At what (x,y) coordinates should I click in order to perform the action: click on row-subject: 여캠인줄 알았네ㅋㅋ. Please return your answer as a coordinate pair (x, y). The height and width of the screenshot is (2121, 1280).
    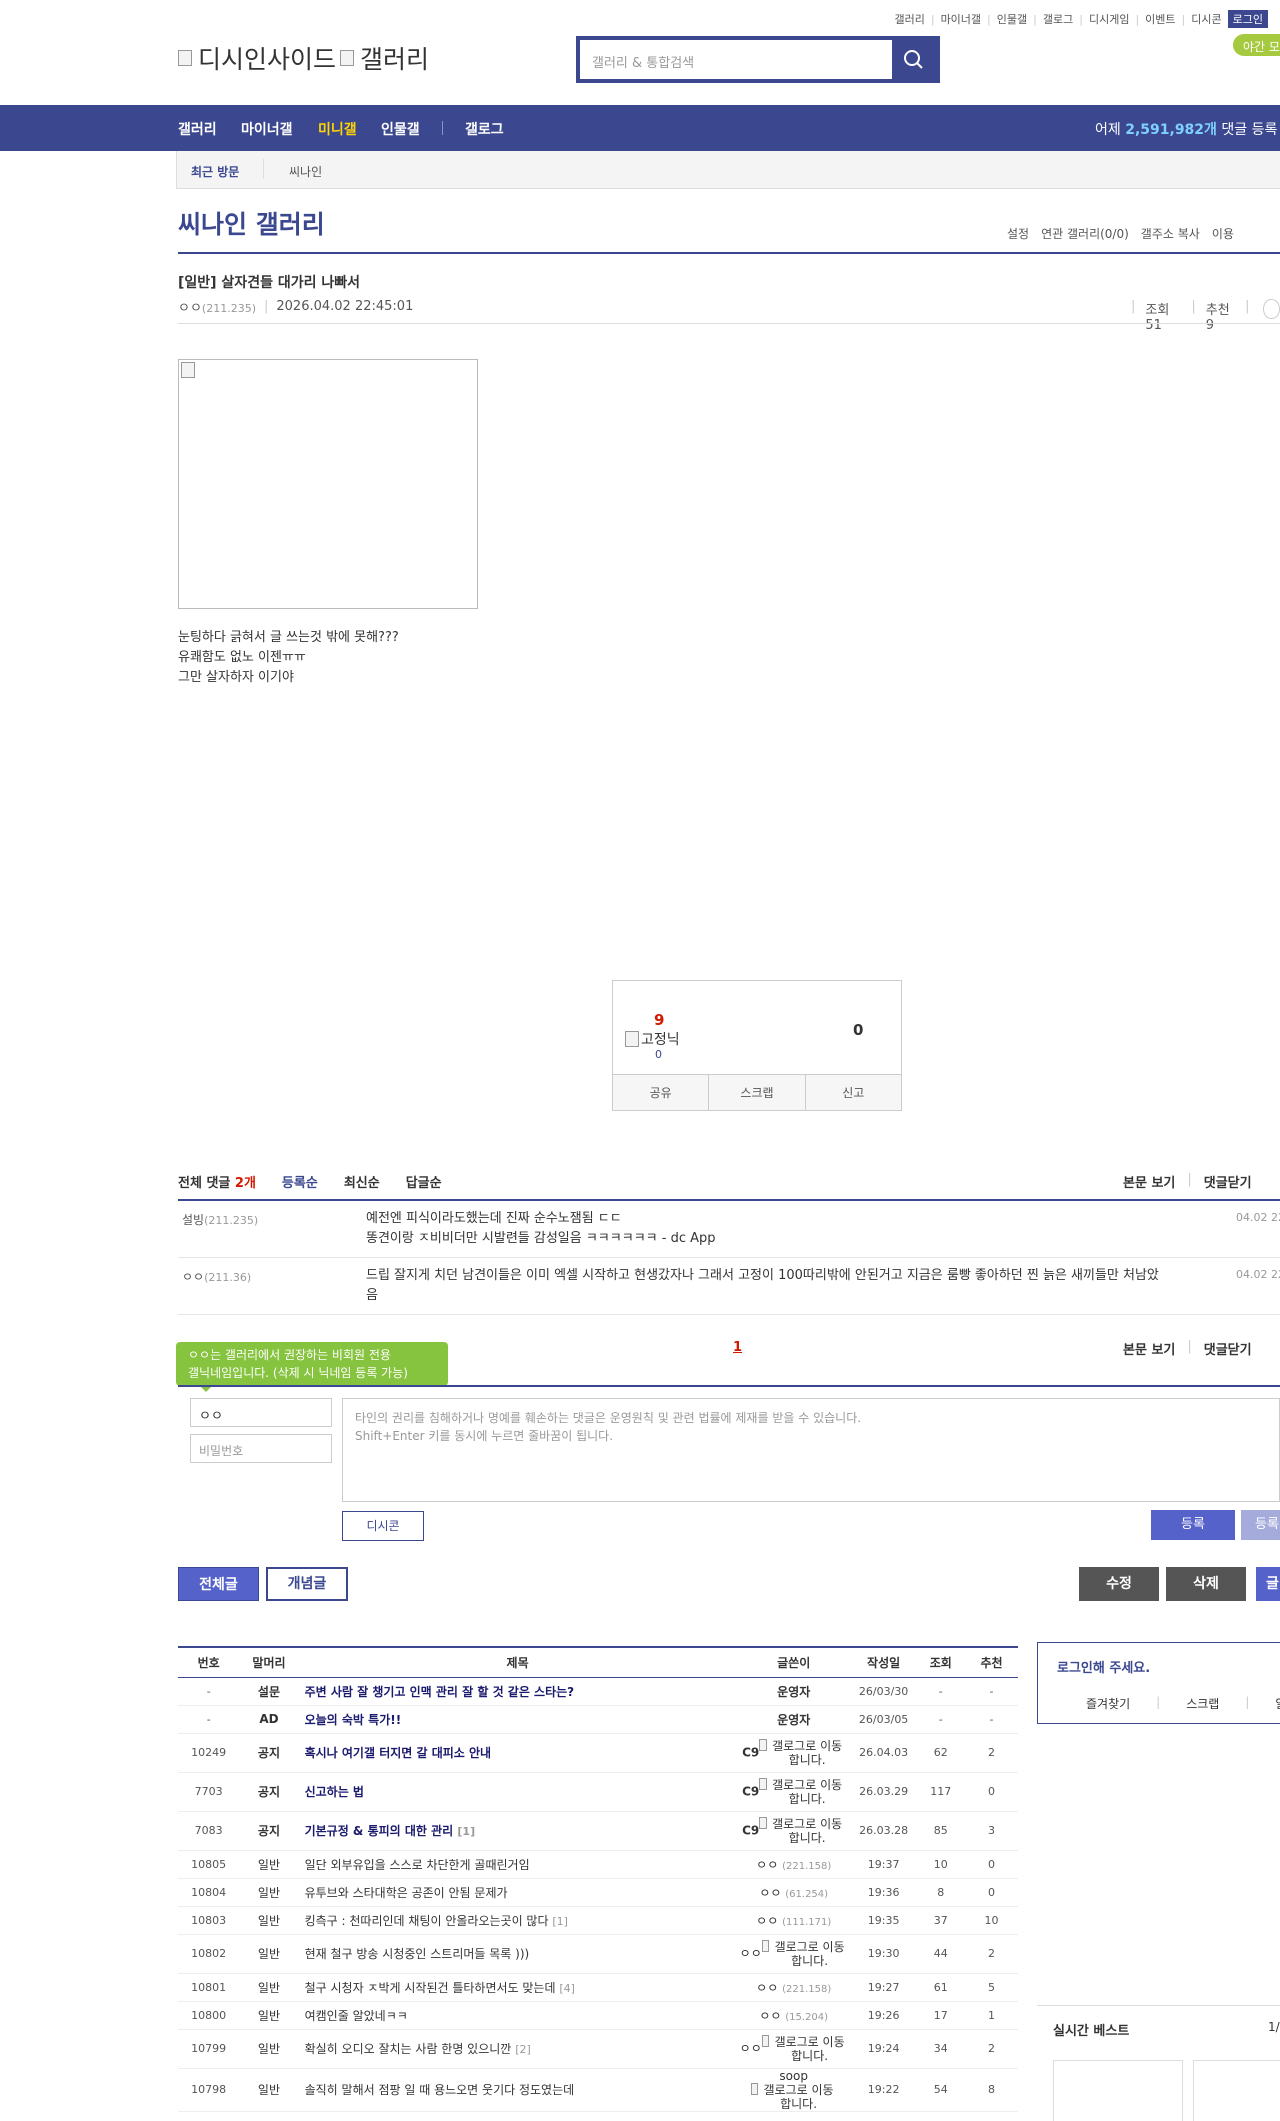
    Looking at the image, I should click on (517, 2015).